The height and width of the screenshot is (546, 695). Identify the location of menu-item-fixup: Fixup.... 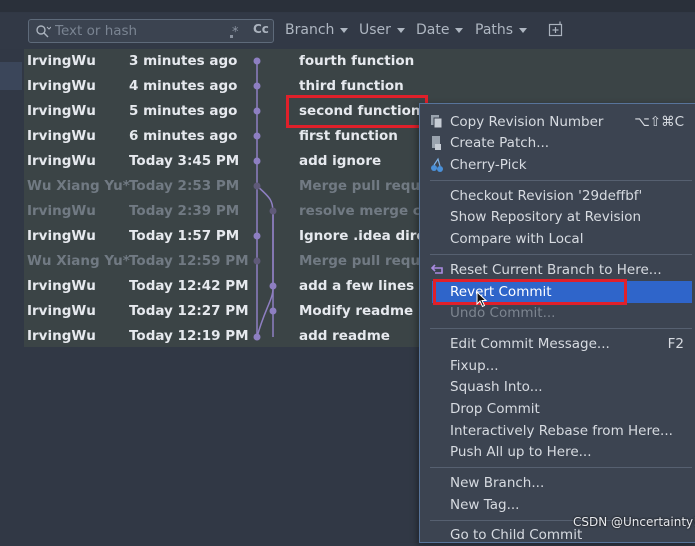
(556, 366).